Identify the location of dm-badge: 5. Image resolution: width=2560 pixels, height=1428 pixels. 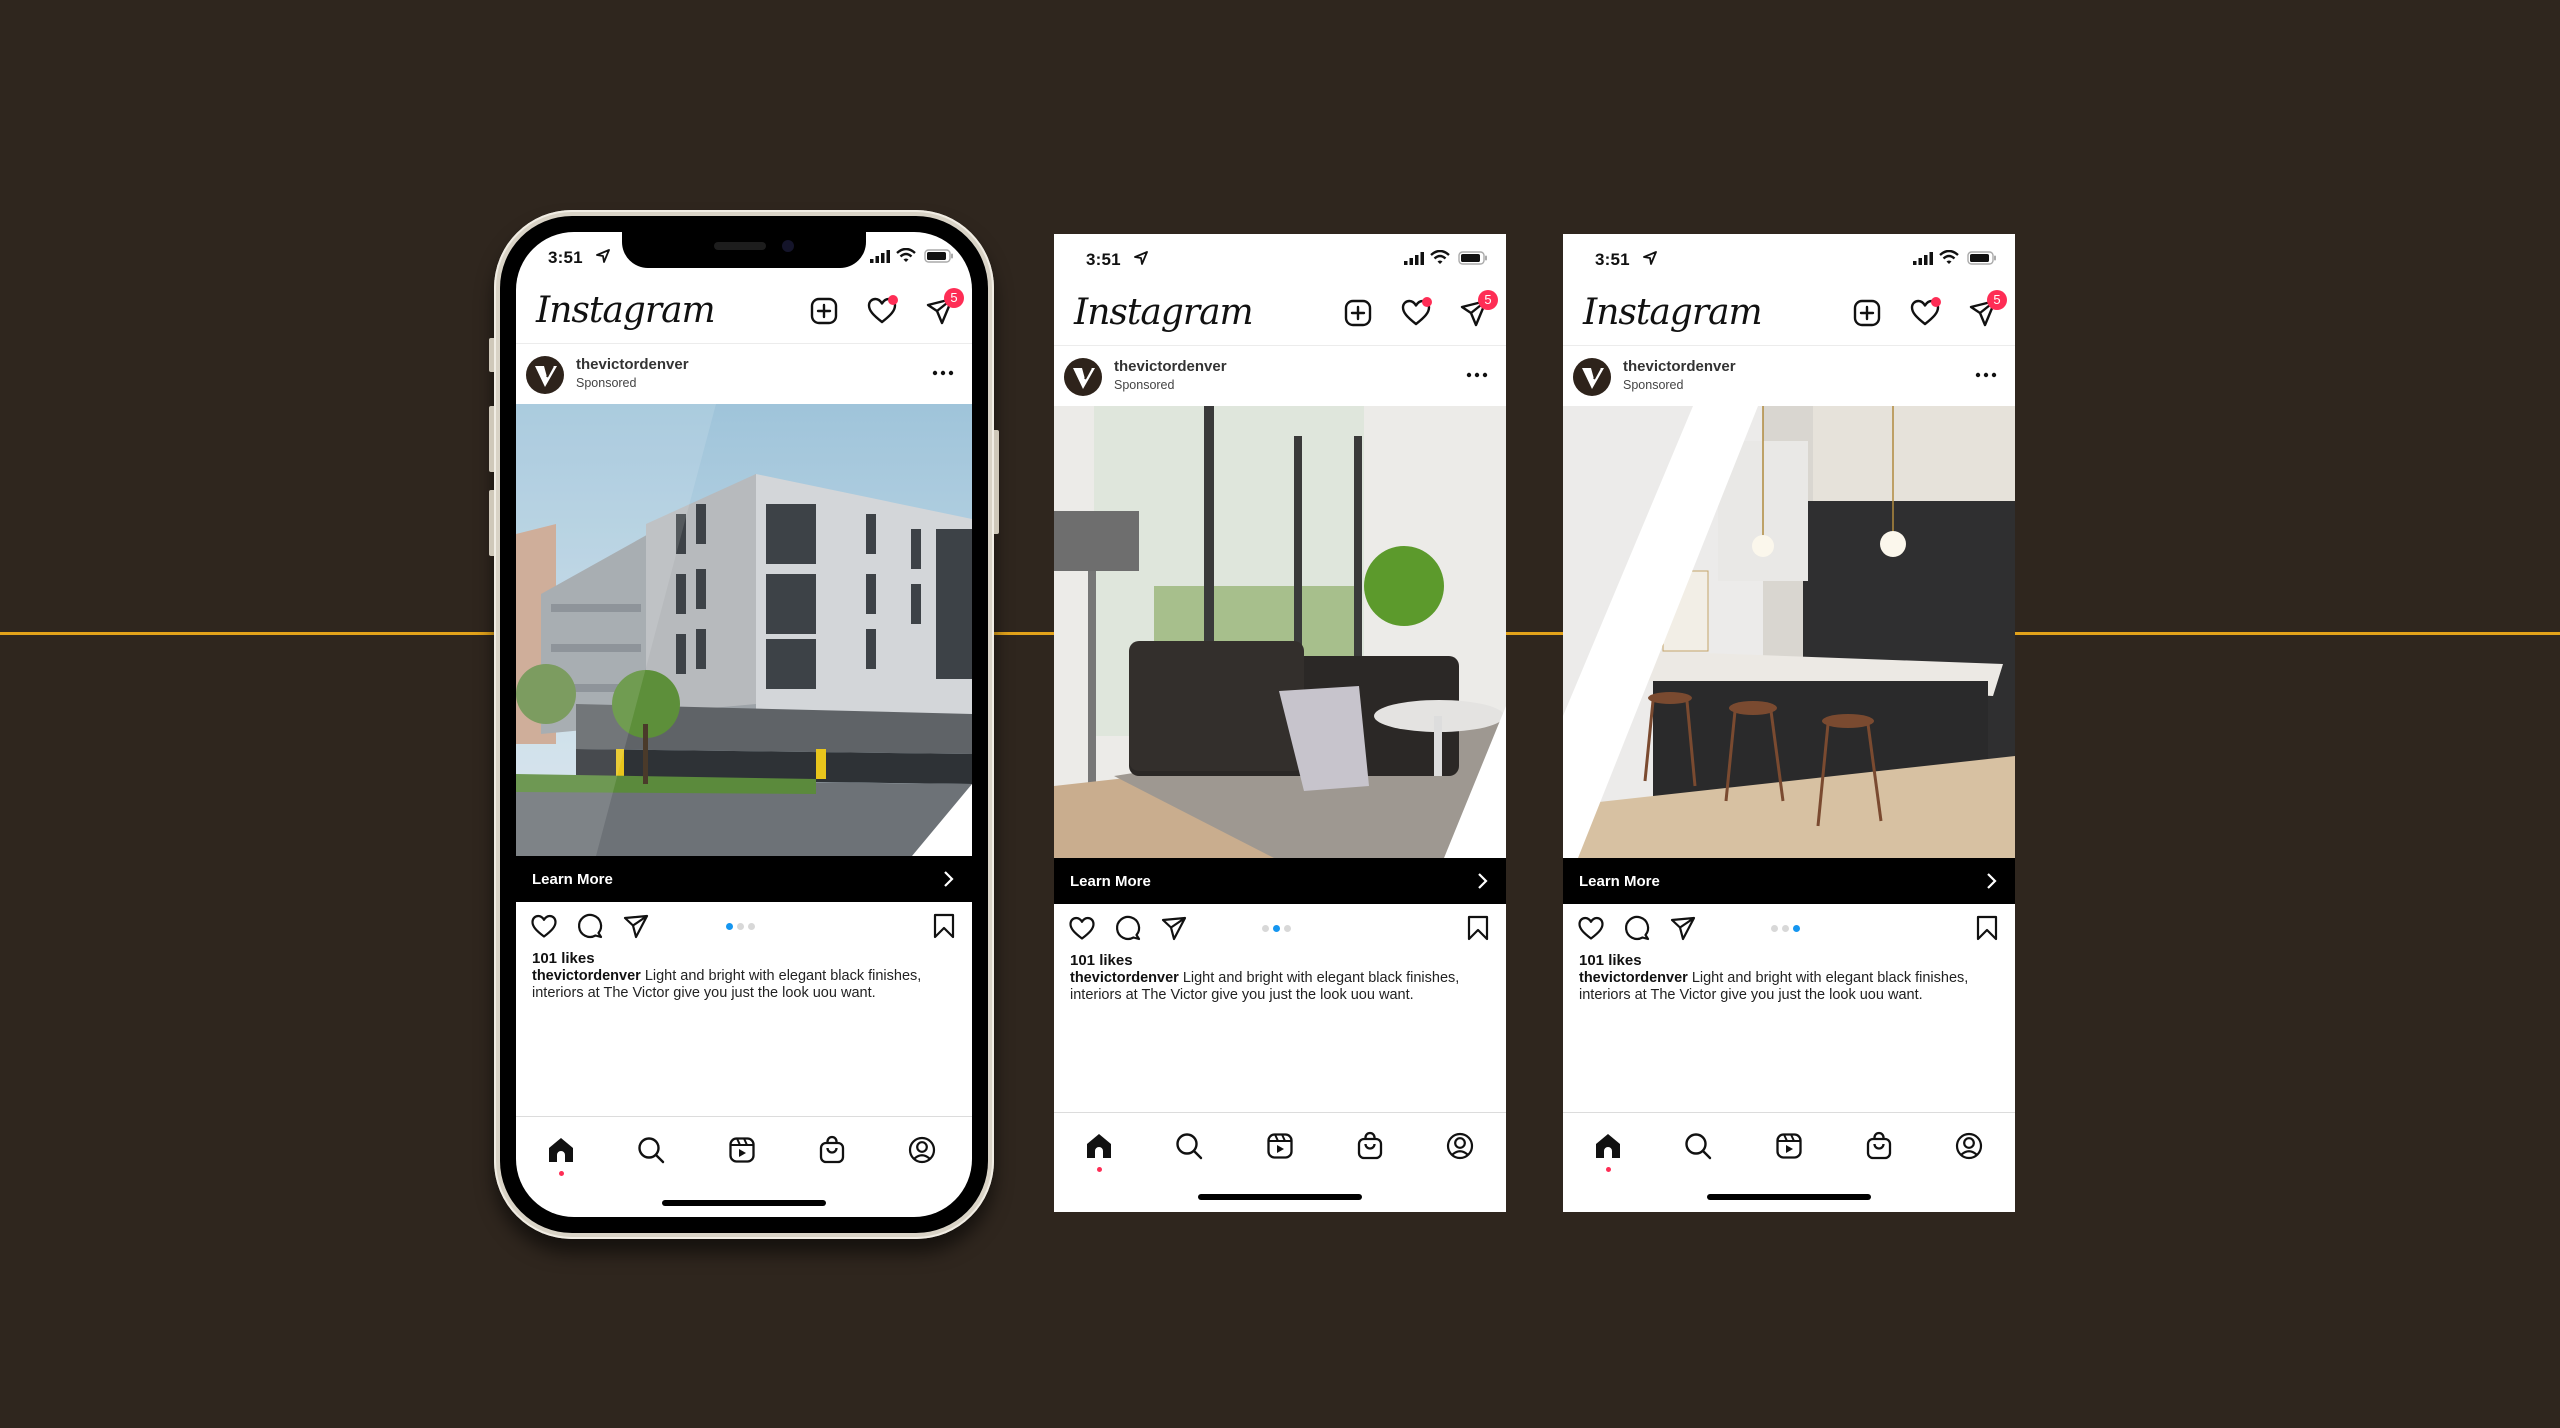
(1488, 300).